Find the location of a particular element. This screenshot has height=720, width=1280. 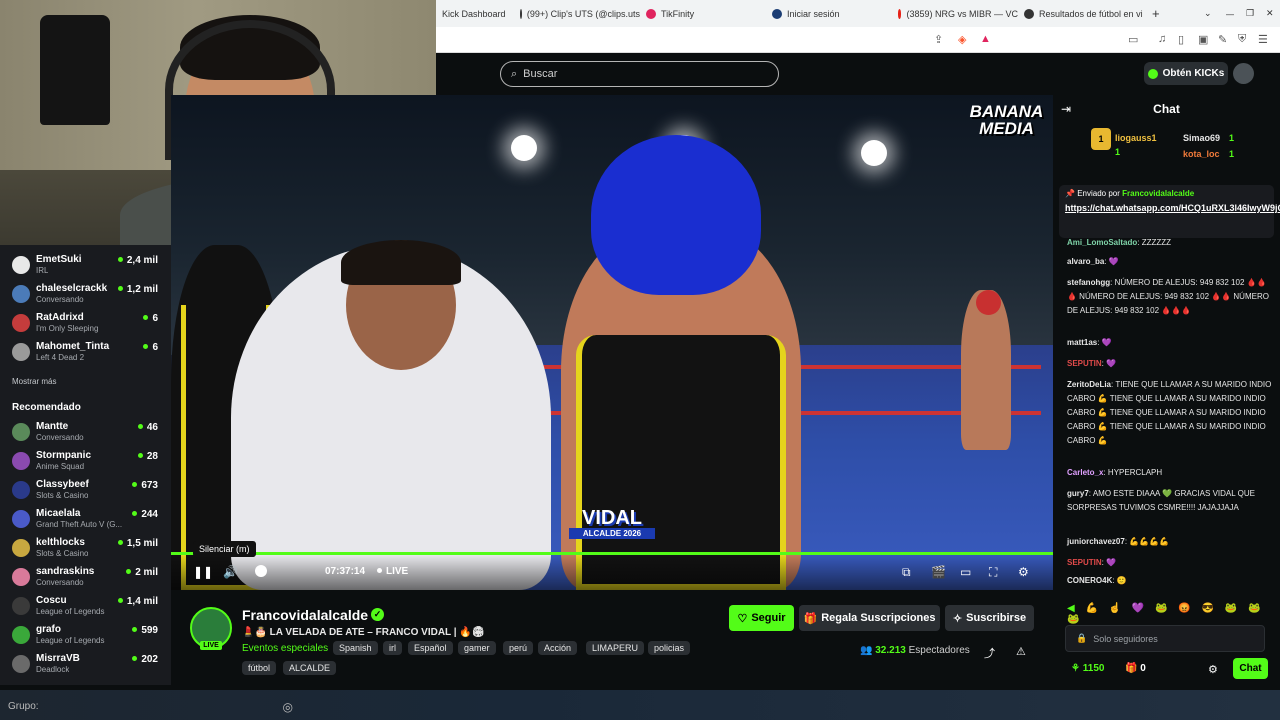

sidebar-channel: RatAdrixd I'm Only Sleeping 6 is located at coordinates (85, 325).